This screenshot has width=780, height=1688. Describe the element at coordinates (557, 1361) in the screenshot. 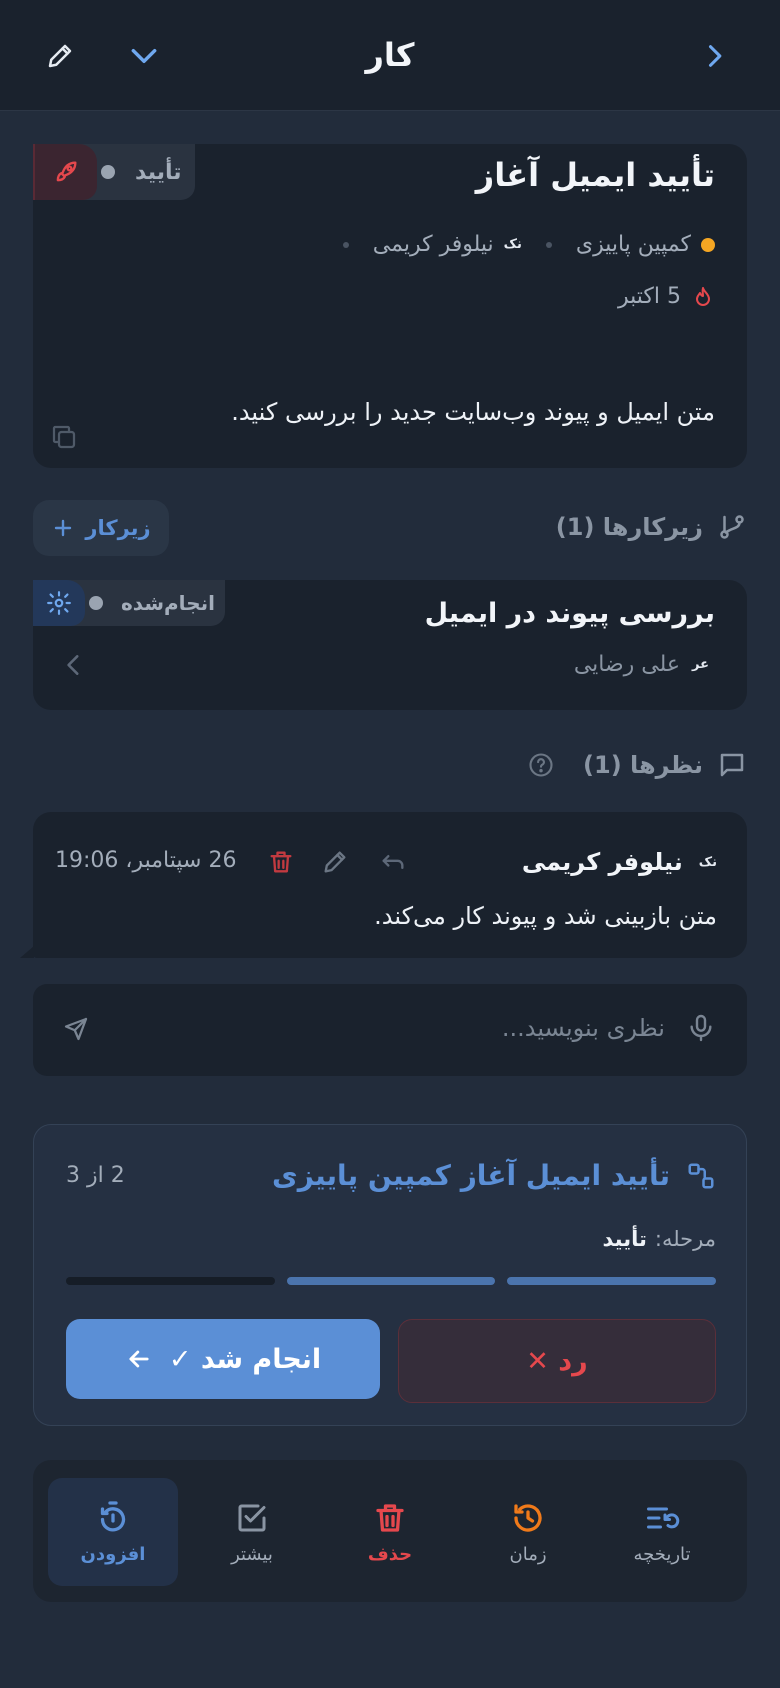

I see `reject-button: رد ✕` at that location.